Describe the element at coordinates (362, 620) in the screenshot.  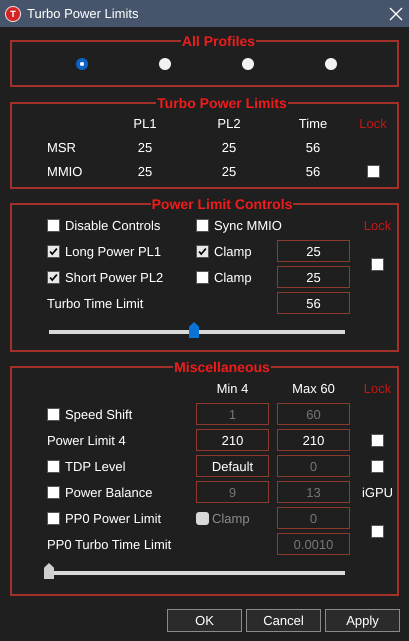
I see `dialog-button: Apply` at that location.